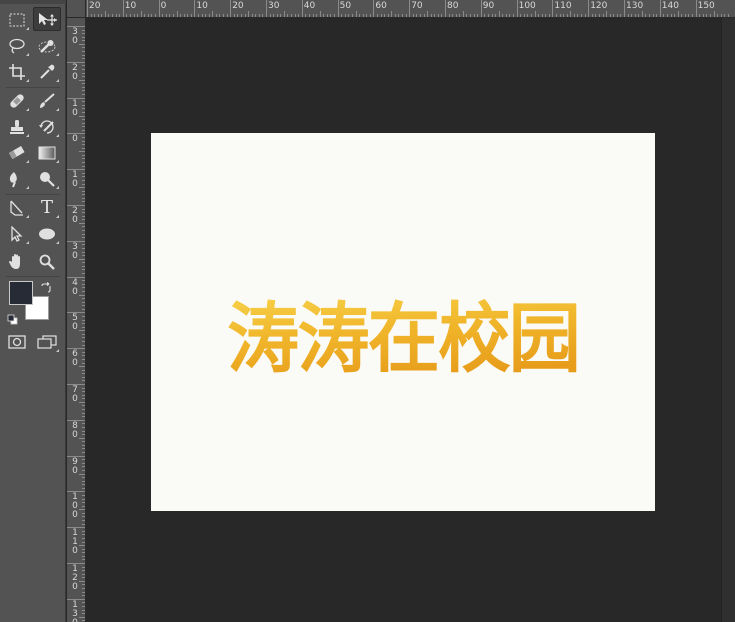 The height and width of the screenshot is (622, 735). I want to click on stamp-icon, so click(17, 127).